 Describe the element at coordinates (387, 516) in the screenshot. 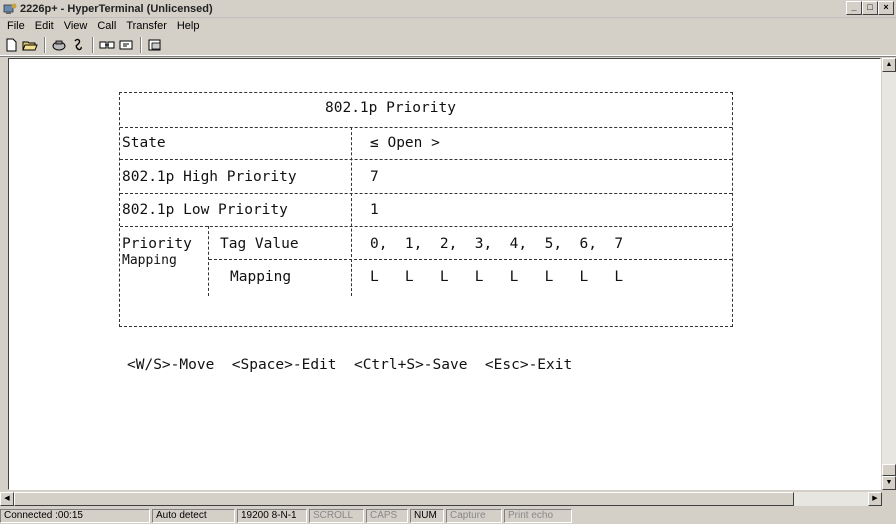

I see `status-caps: CAPS` at that location.